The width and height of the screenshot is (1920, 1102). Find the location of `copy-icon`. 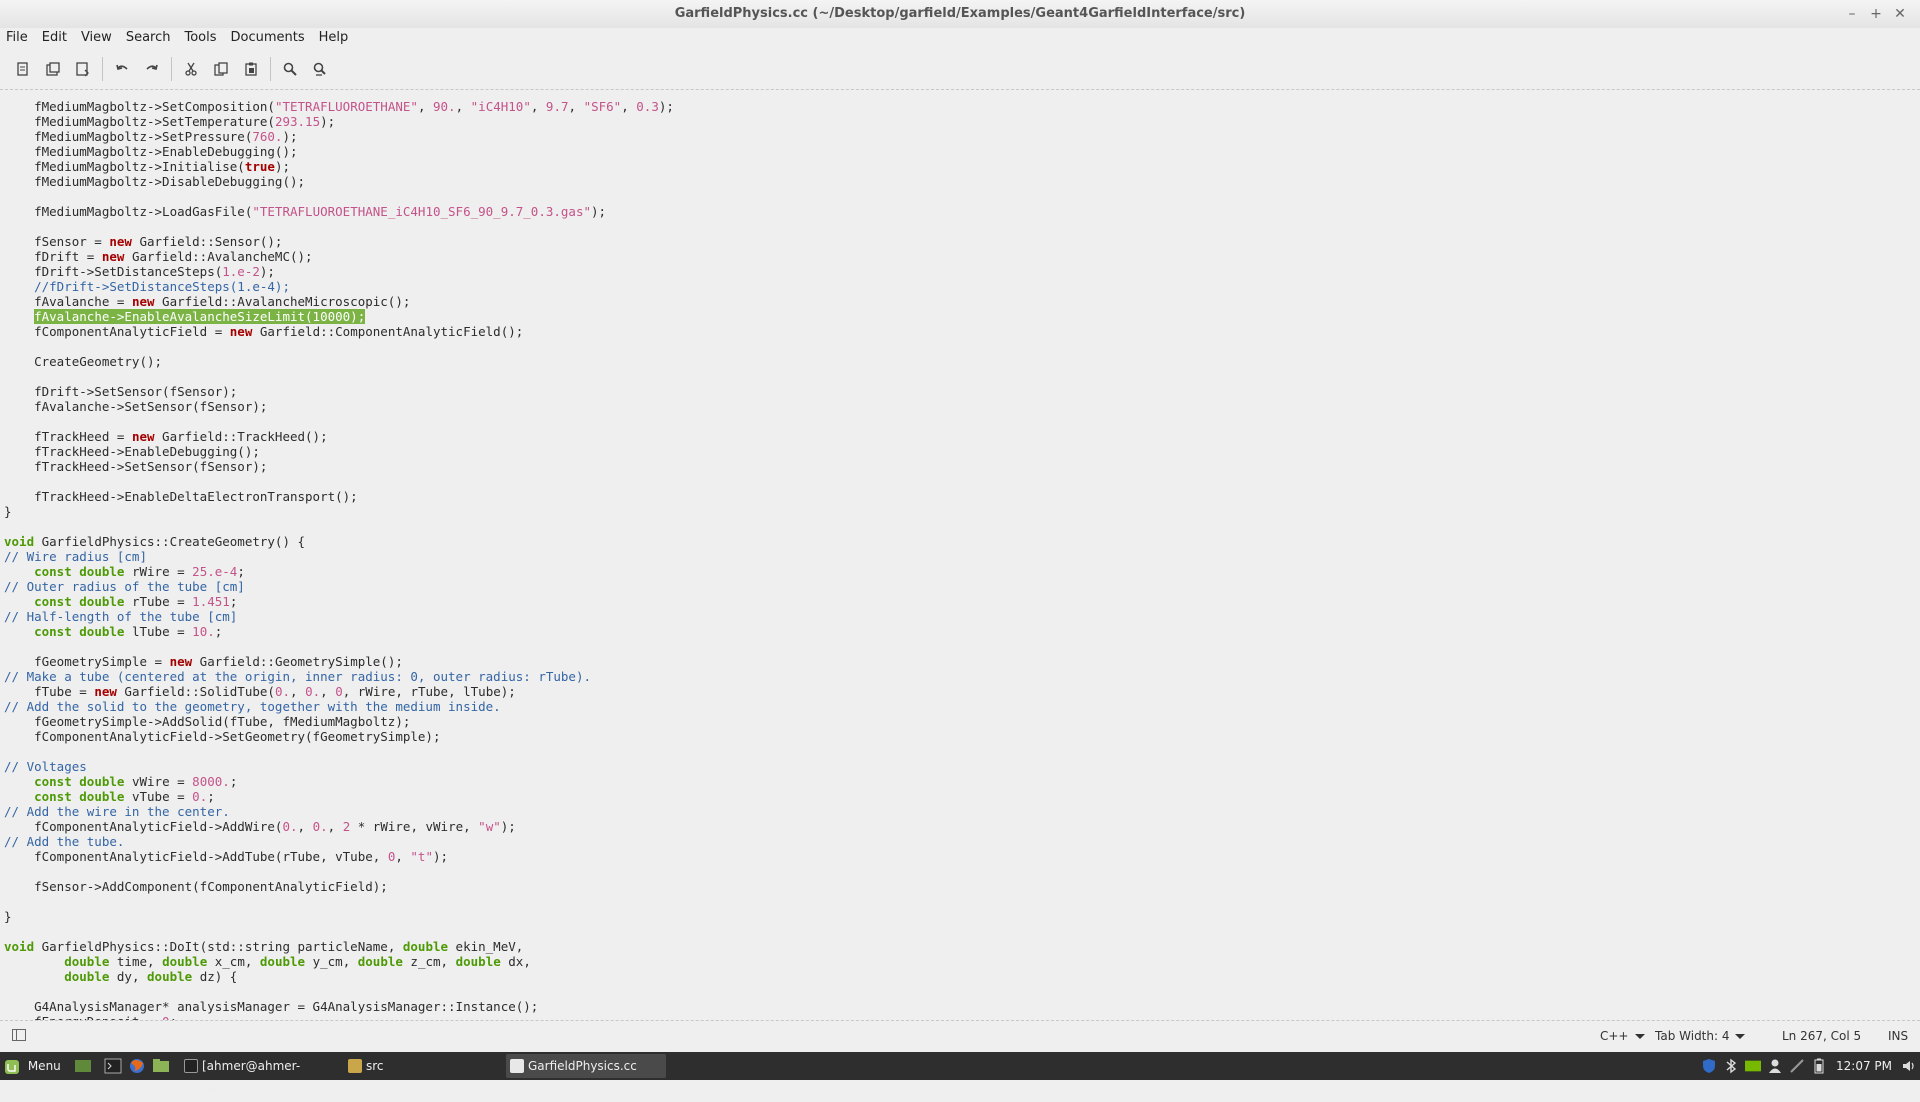

copy-icon is located at coordinates (221, 69).